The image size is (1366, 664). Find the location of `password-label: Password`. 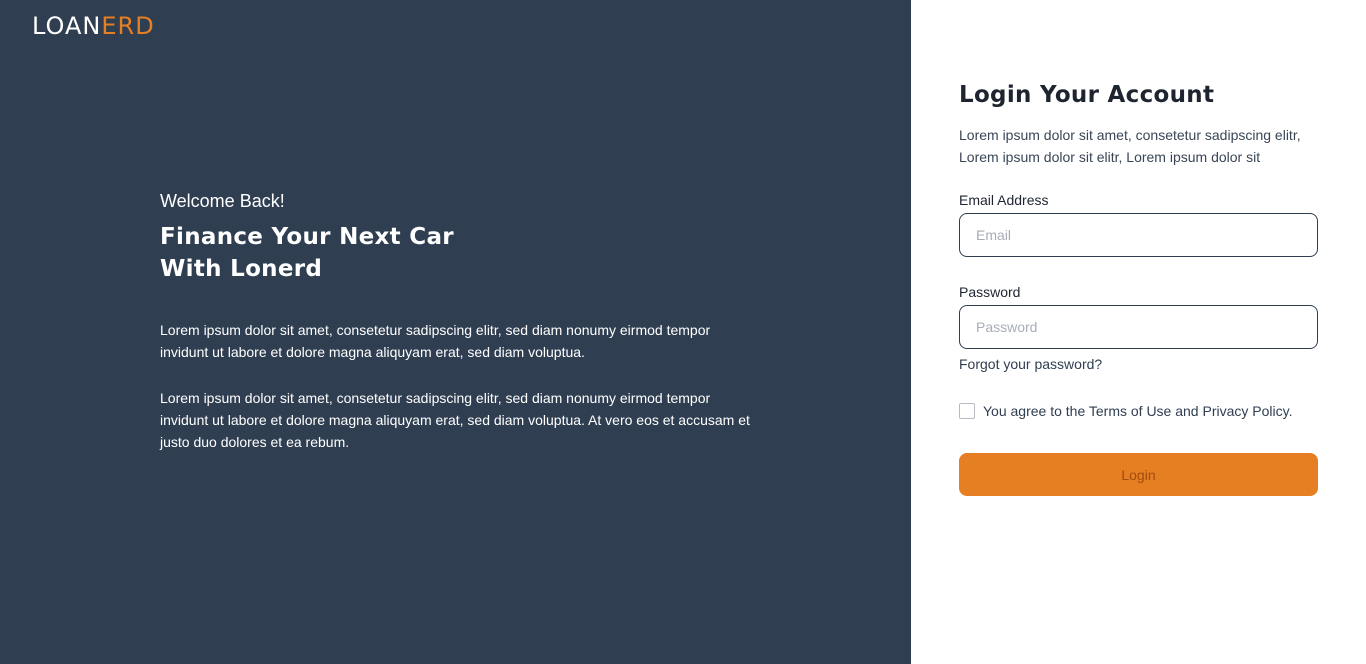

password-label: Password is located at coordinates (990, 292).